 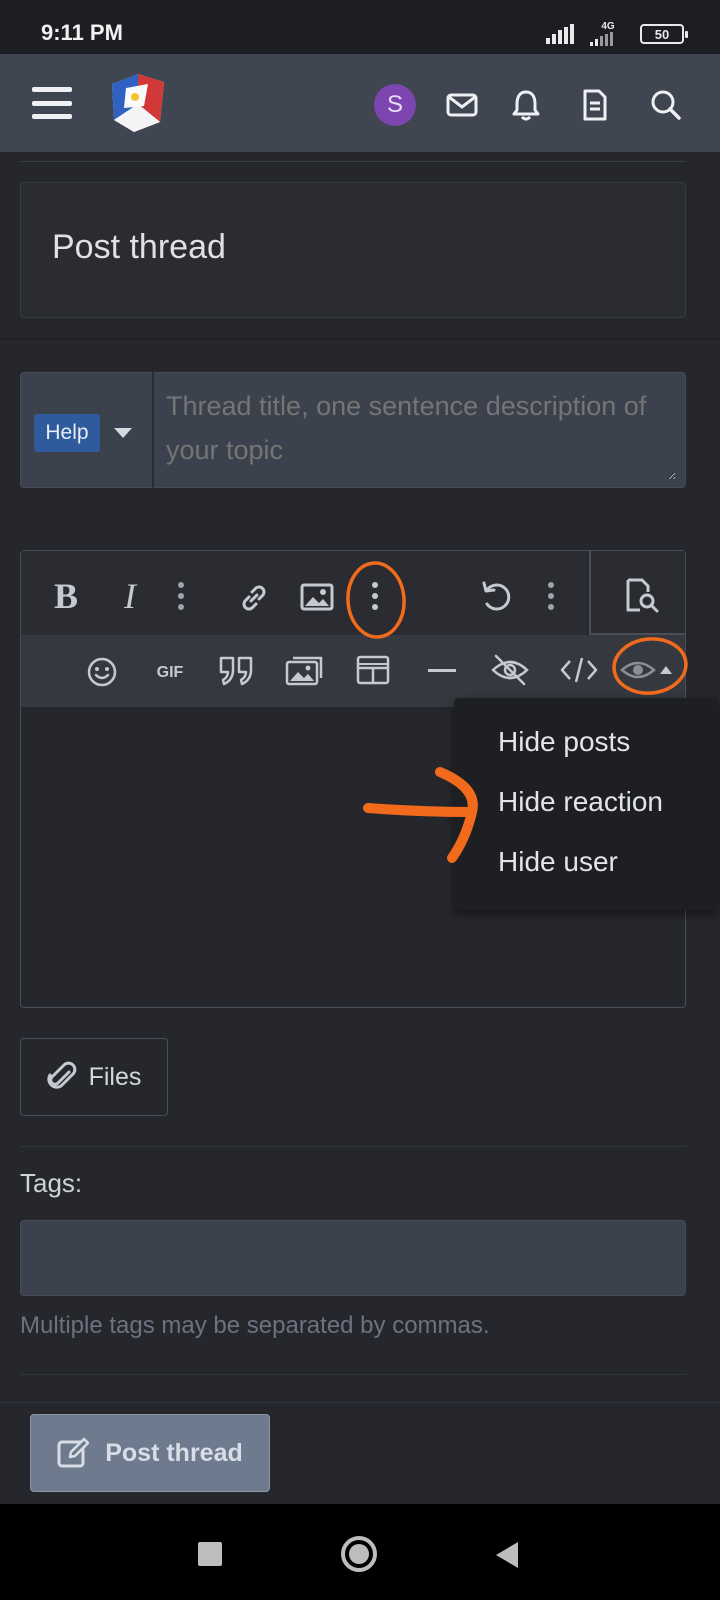 I want to click on bell-icon, so click(x=526, y=105).